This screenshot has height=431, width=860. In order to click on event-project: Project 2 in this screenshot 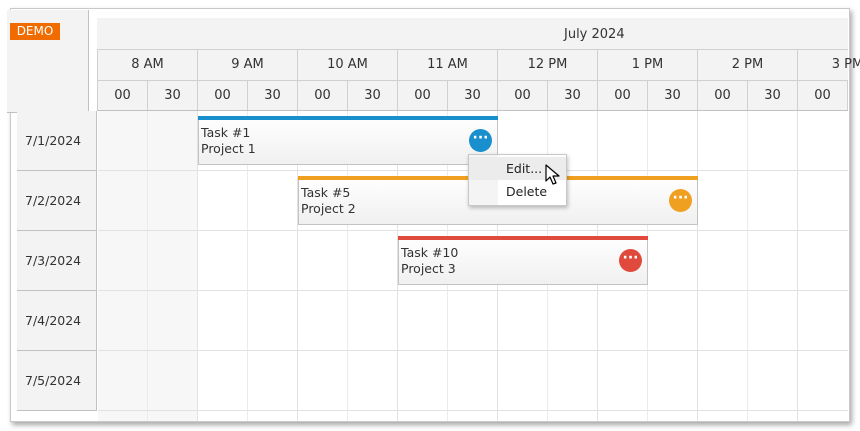, I will do `click(328, 208)`.